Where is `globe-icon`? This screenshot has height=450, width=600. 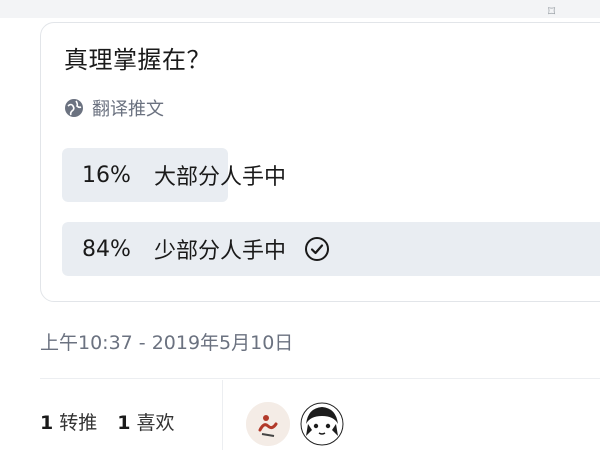 globe-icon is located at coordinates (74, 108).